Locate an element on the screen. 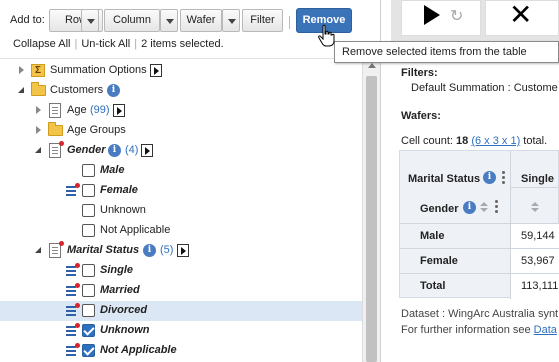  scroll-up-icon is located at coordinates (372, 65).